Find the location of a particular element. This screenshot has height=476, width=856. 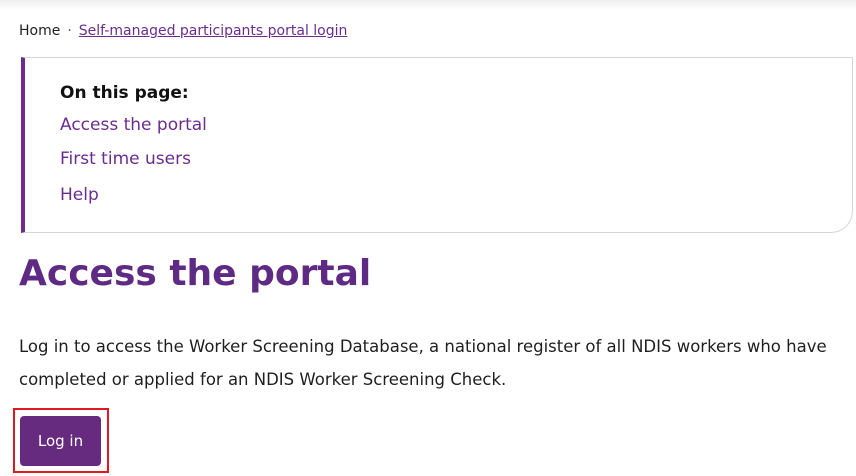

on-this-page-title: On this page: is located at coordinates (124, 93).